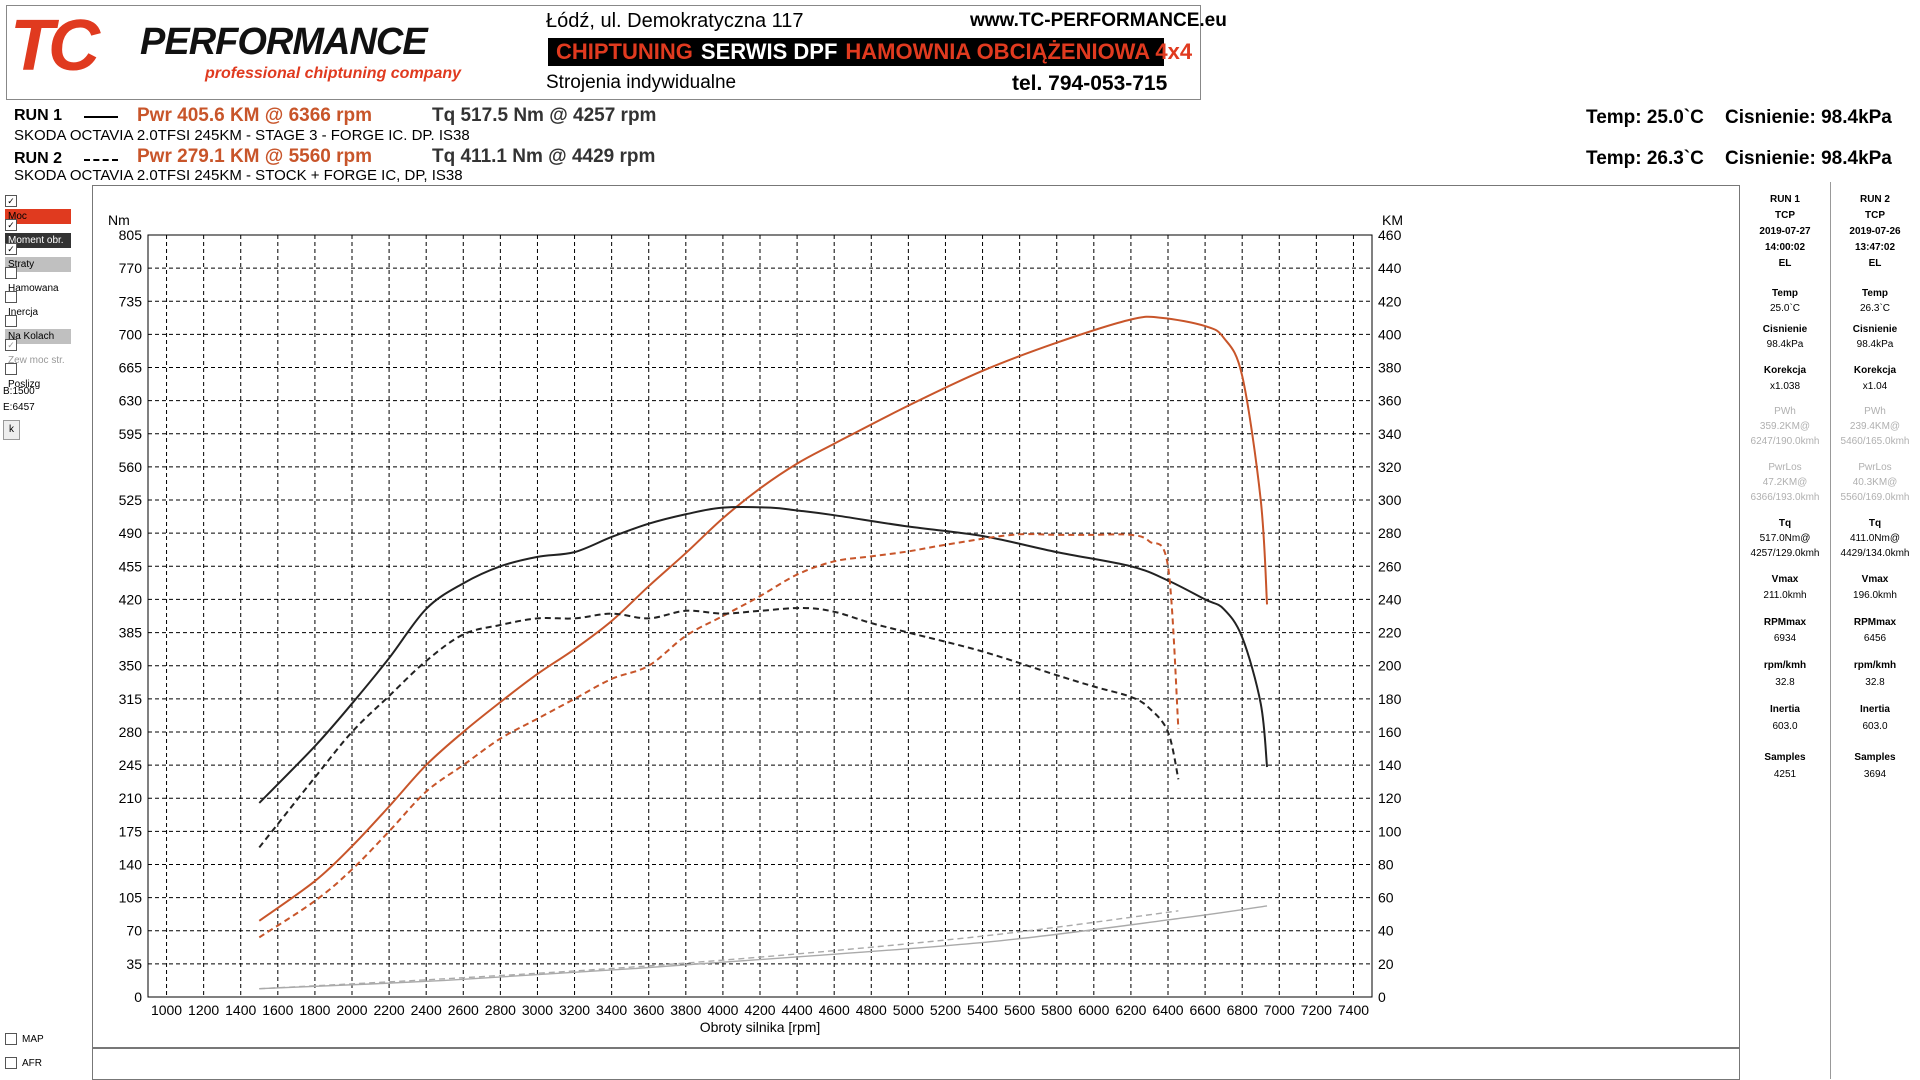 This screenshot has height=1080, width=1920. I want to click on y-right-tick-label: 460, so click(1390, 235).